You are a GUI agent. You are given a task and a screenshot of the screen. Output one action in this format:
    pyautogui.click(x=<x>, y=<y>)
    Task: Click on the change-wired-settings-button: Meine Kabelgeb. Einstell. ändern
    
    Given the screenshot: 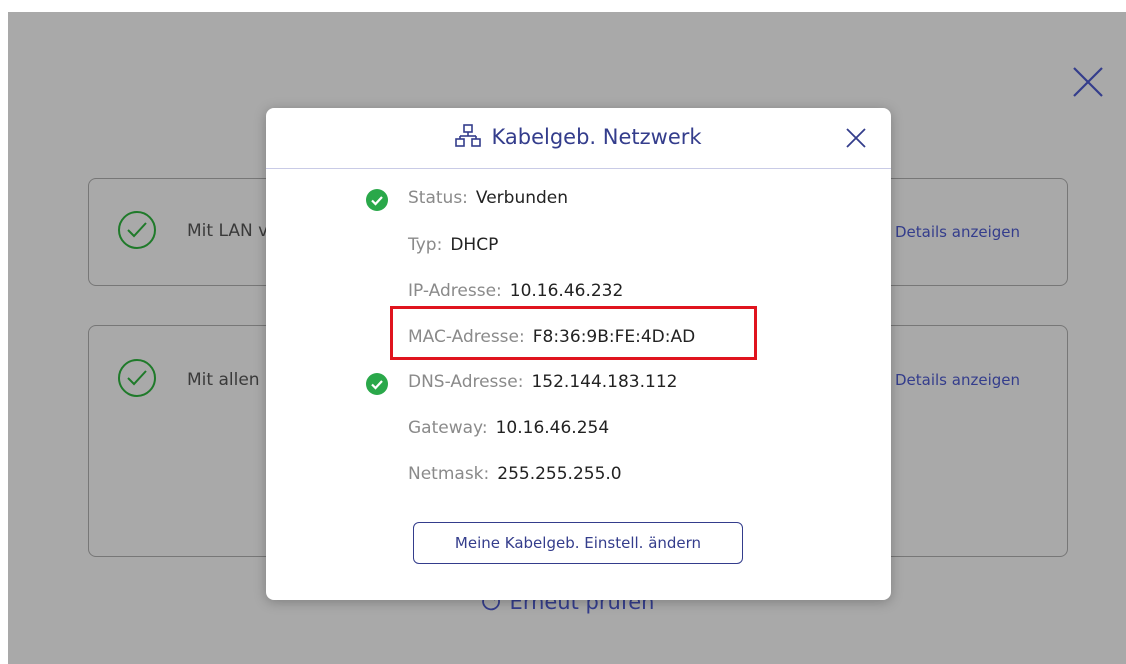 What is the action you would take?
    pyautogui.click(x=578, y=543)
    